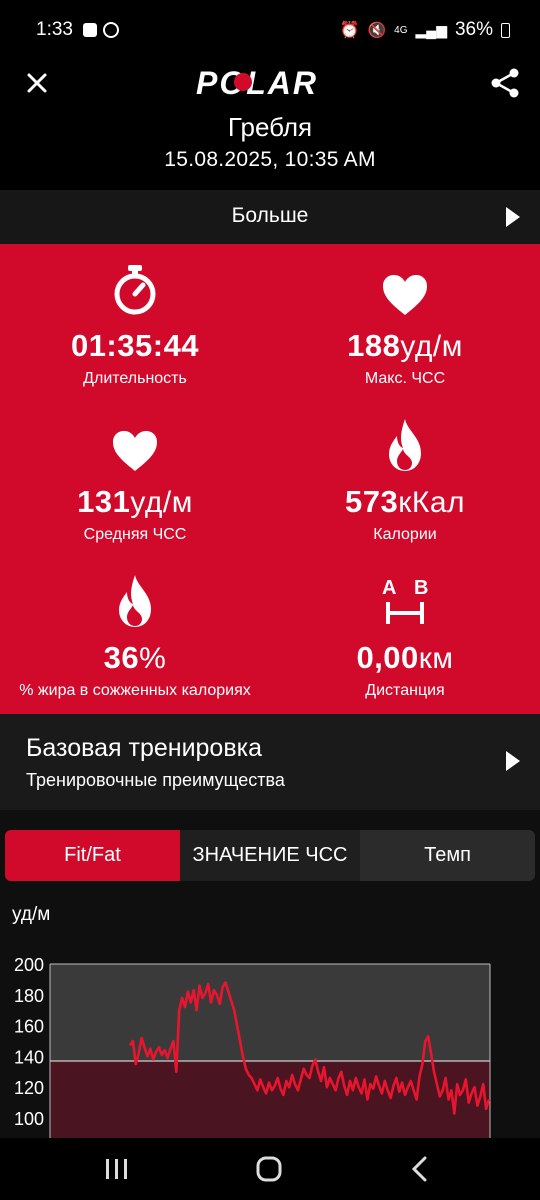 The width and height of the screenshot is (540, 1200). I want to click on sport-title: Гребля, so click(270, 127).